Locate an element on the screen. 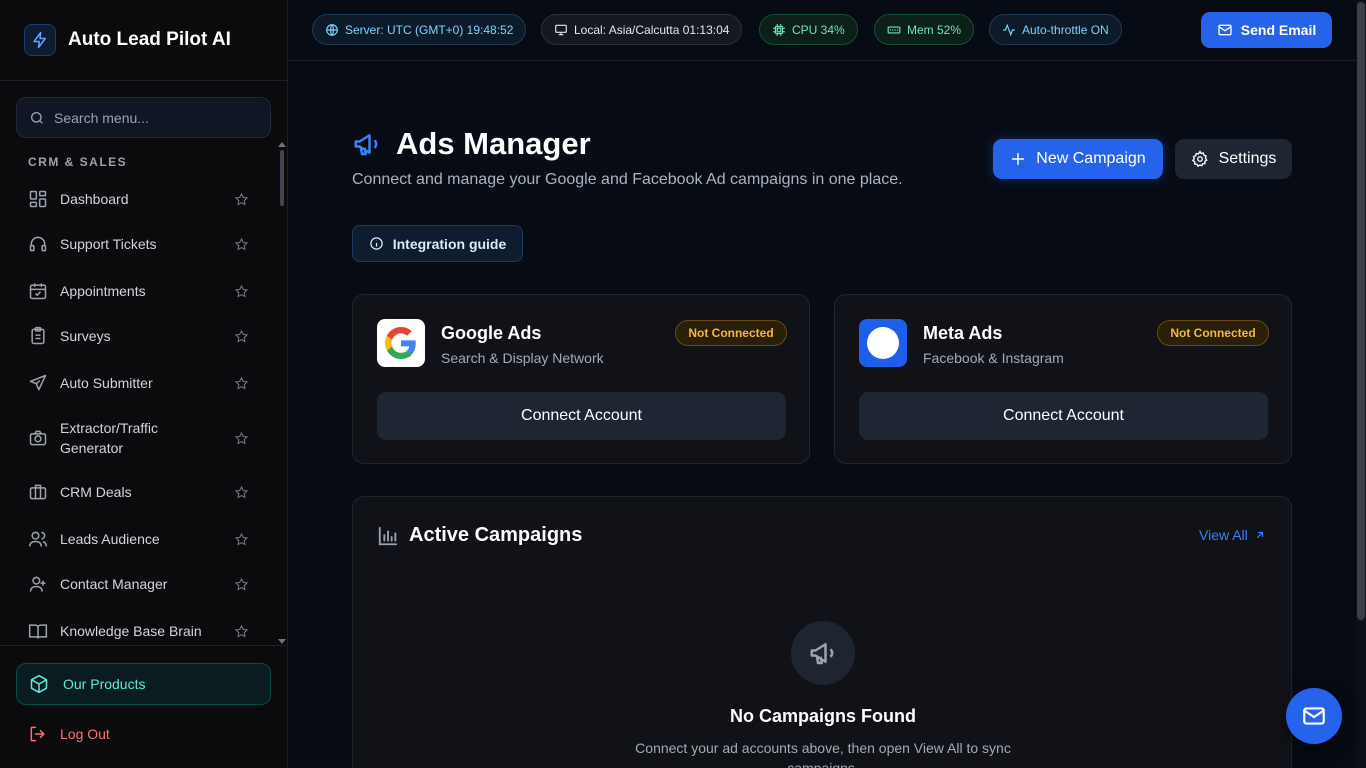 The image size is (1366, 768). scroll-down-arrow is located at coordinates (282, 641).